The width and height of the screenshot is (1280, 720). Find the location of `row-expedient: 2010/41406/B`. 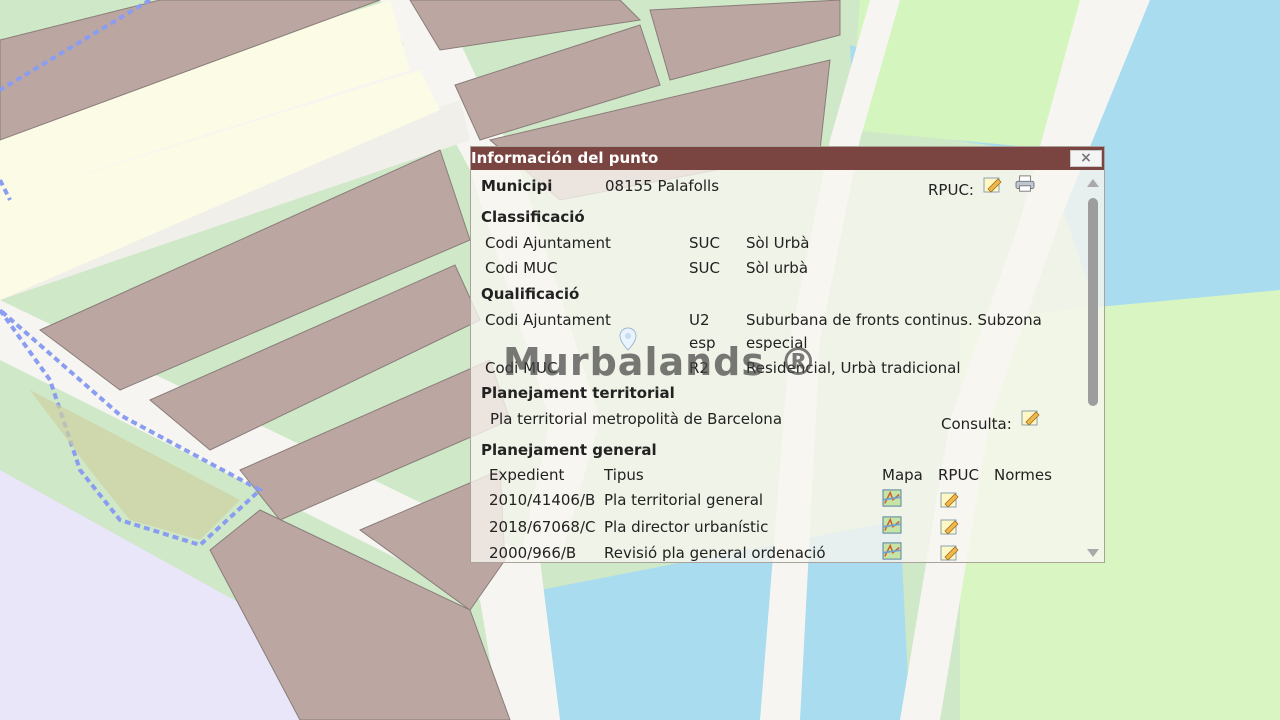

row-expedient: 2010/41406/B is located at coordinates (542, 500).